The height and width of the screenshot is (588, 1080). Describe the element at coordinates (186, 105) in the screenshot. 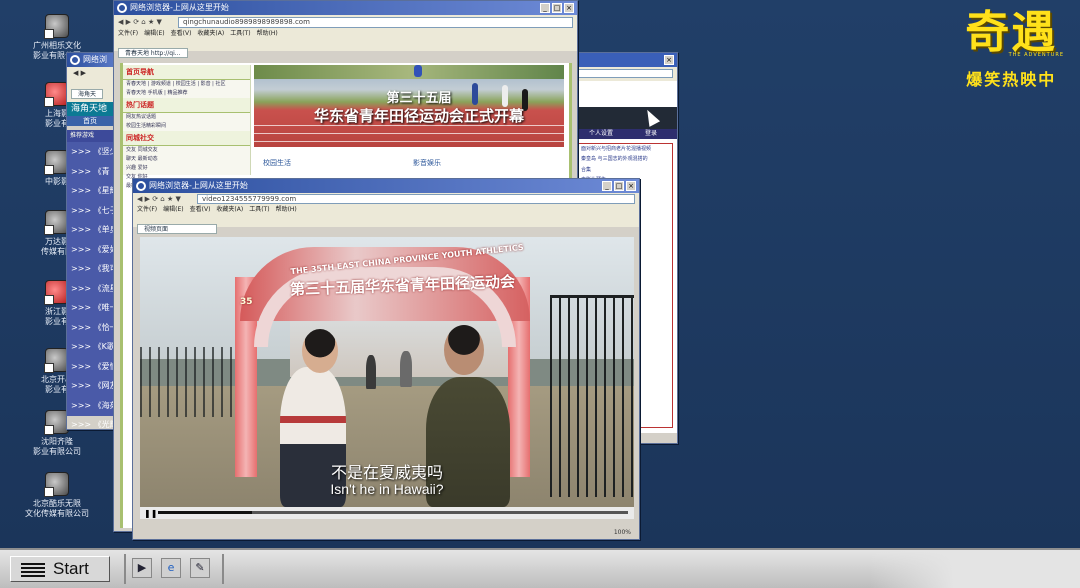

I see `sidebar-section-title: 热门话题` at that location.